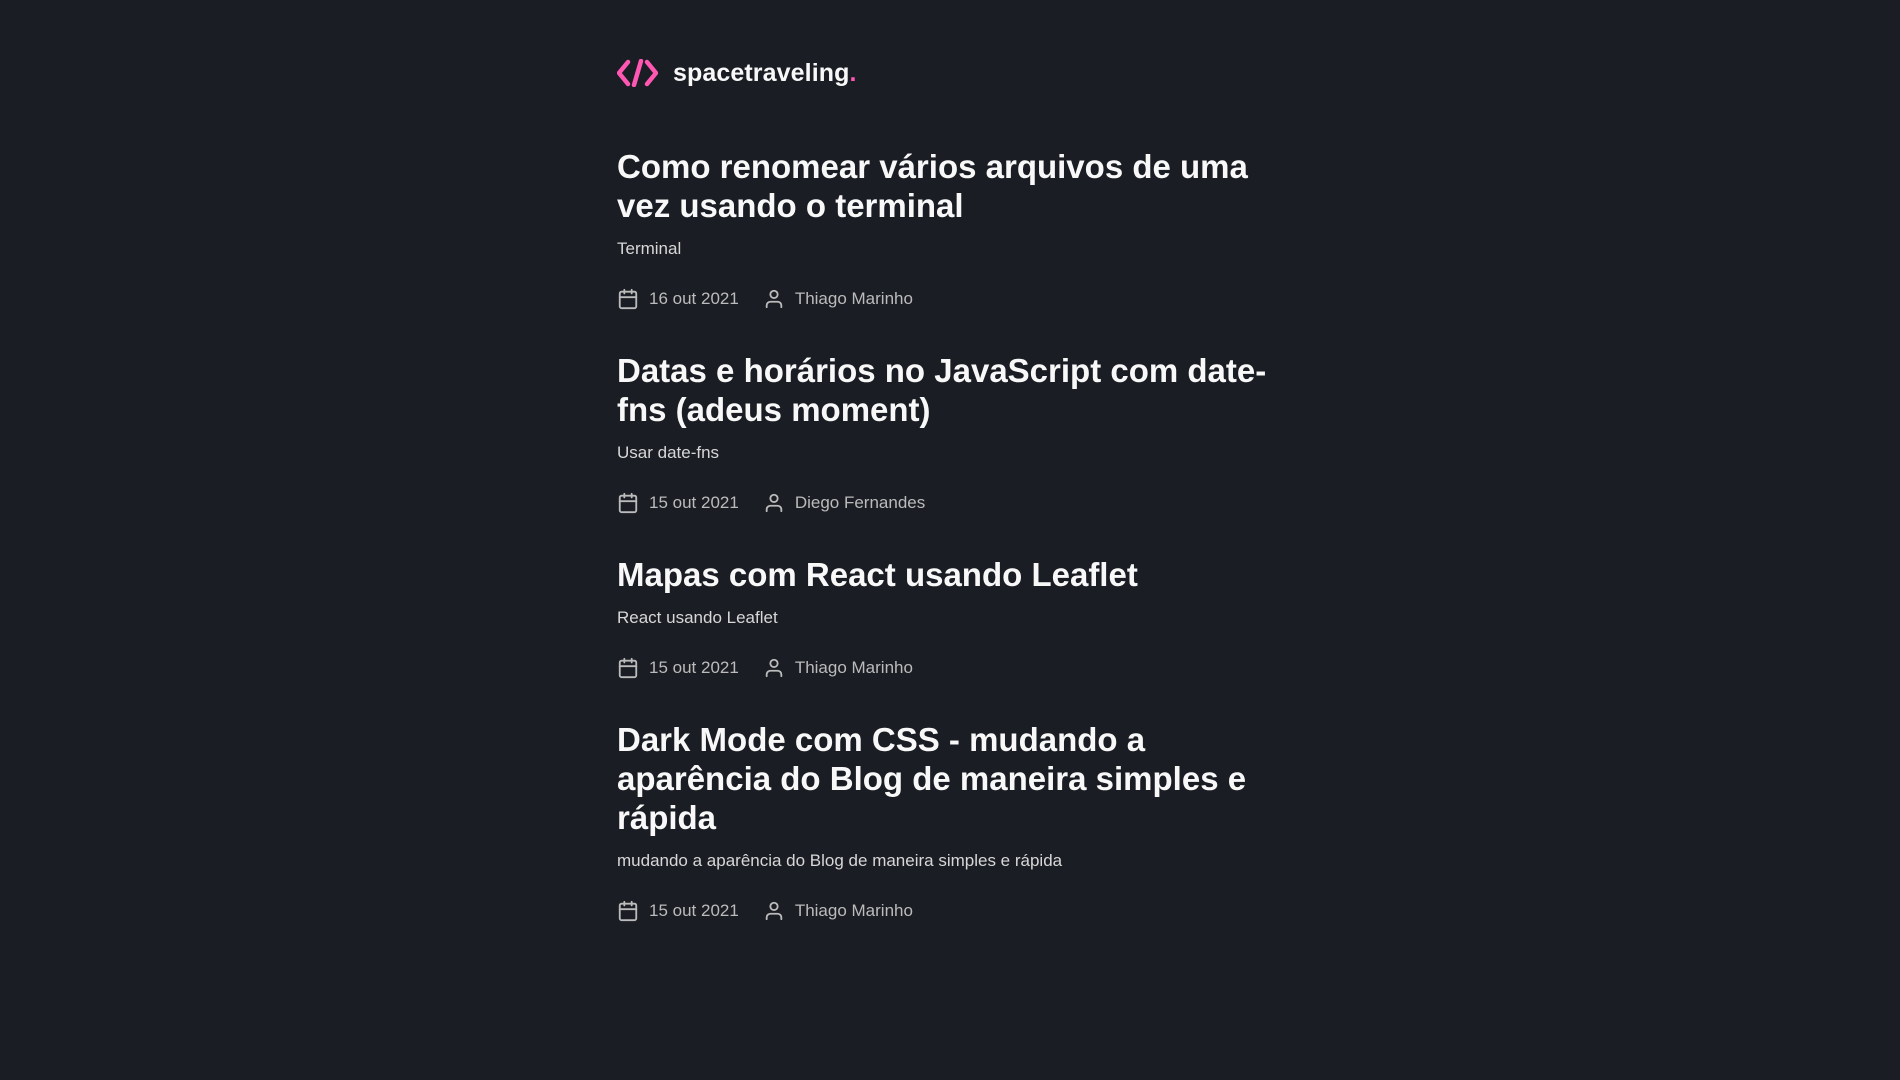 The image size is (1900, 1080). I want to click on post-date: 16 out 2021, so click(678, 299).